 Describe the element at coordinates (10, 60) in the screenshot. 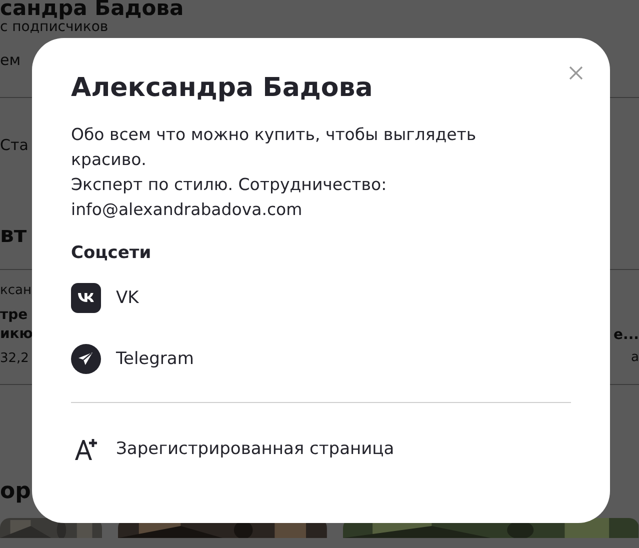

I see `profile-text: ем` at that location.